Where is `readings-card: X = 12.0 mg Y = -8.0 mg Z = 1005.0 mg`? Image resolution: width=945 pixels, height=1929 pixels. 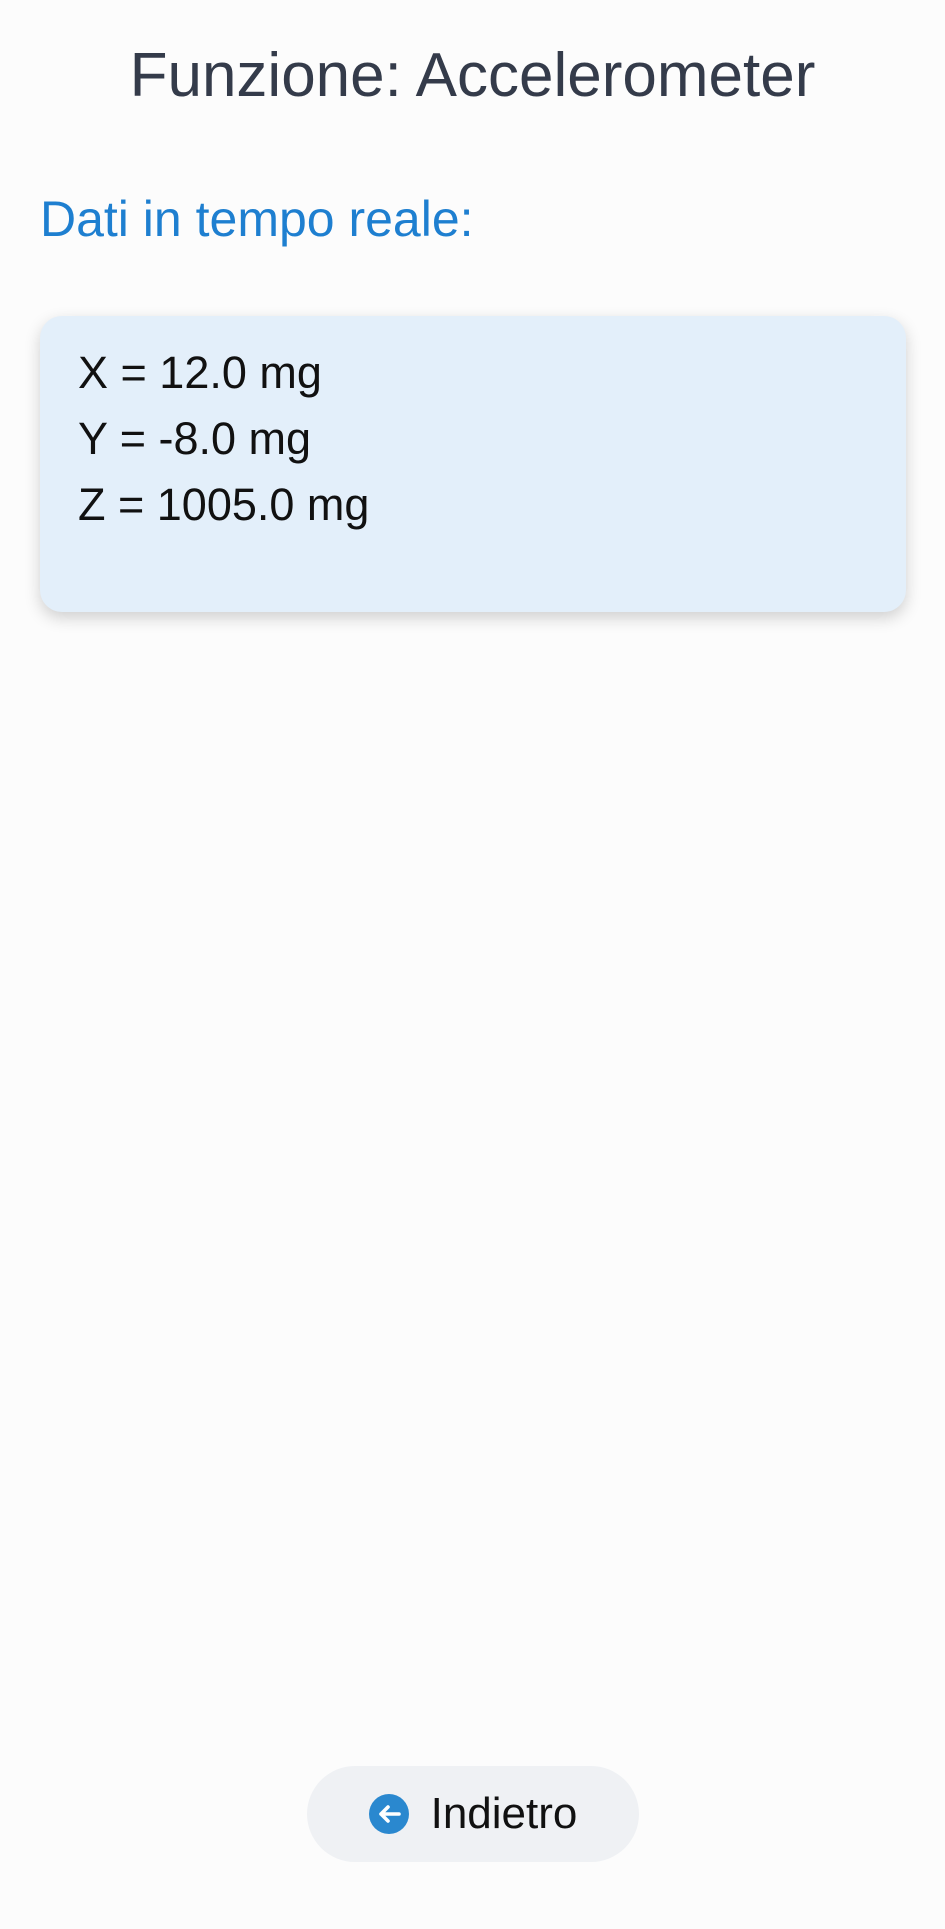 readings-card: X = 12.0 mg Y = -8.0 mg Z = 1005.0 mg is located at coordinates (473, 464).